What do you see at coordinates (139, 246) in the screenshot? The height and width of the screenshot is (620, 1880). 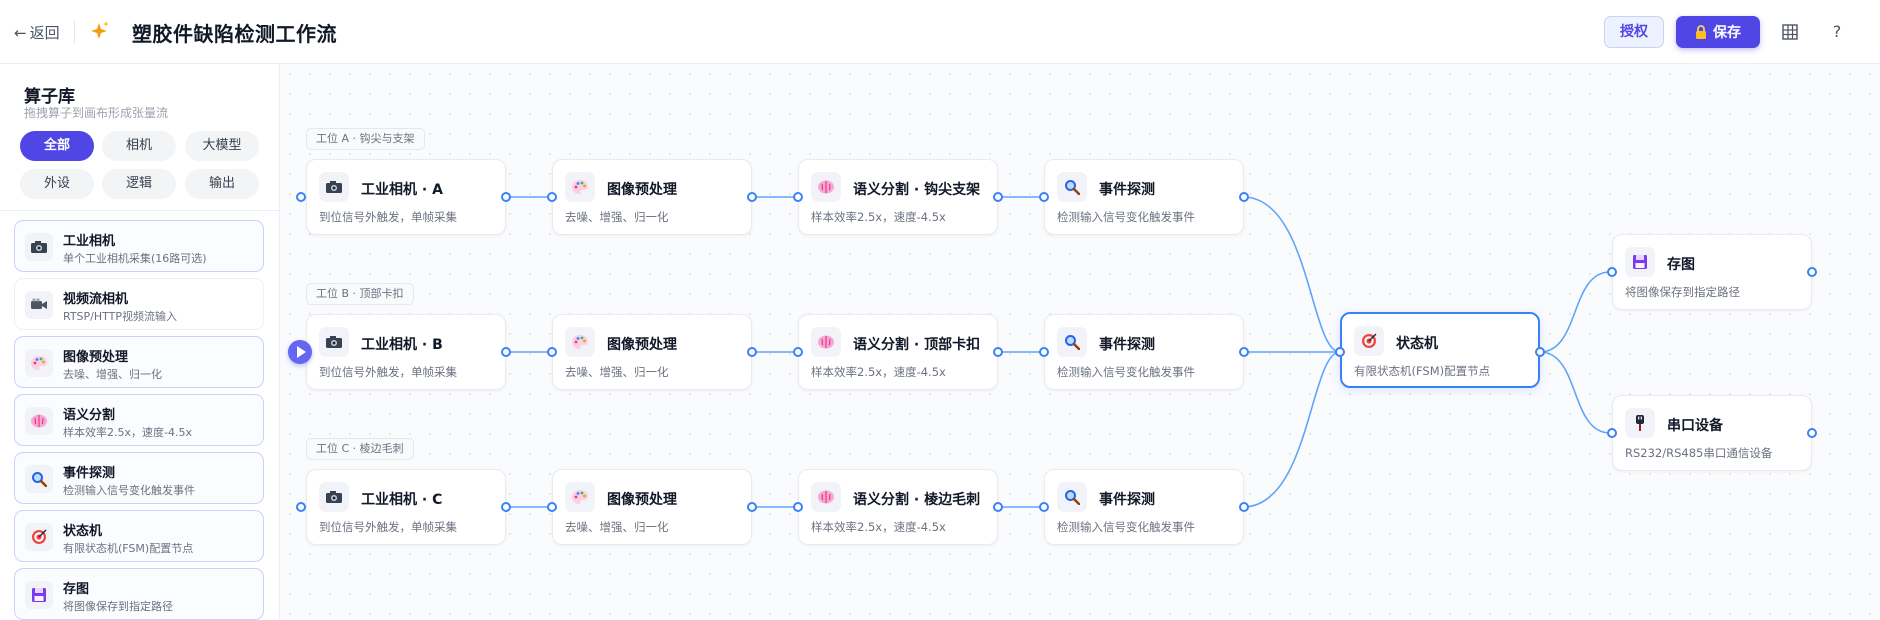 I see `operator-card-industrial-camera: 工业相机 单个工业相机采集(16路可选)` at bounding box center [139, 246].